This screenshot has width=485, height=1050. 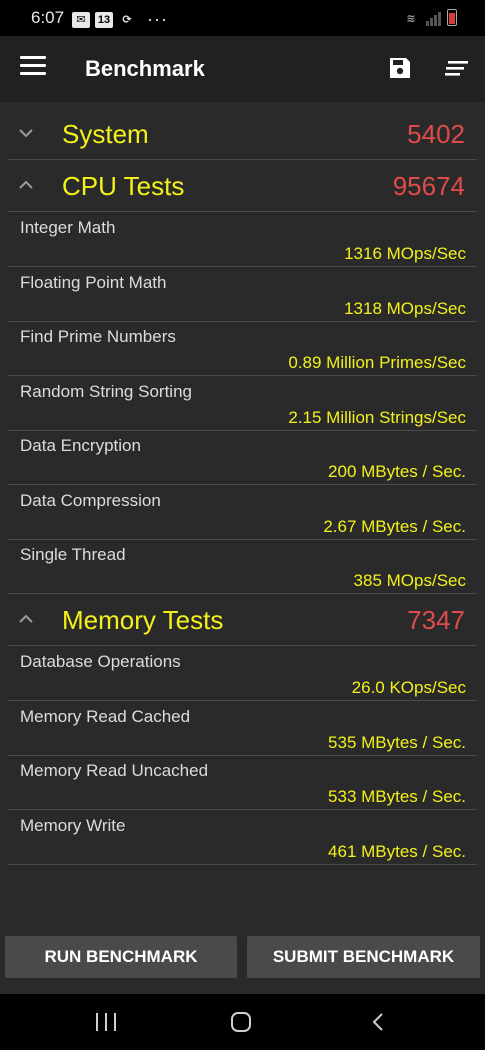 What do you see at coordinates (33, 67) in the screenshot?
I see `menu-icon` at bounding box center [33, 67].